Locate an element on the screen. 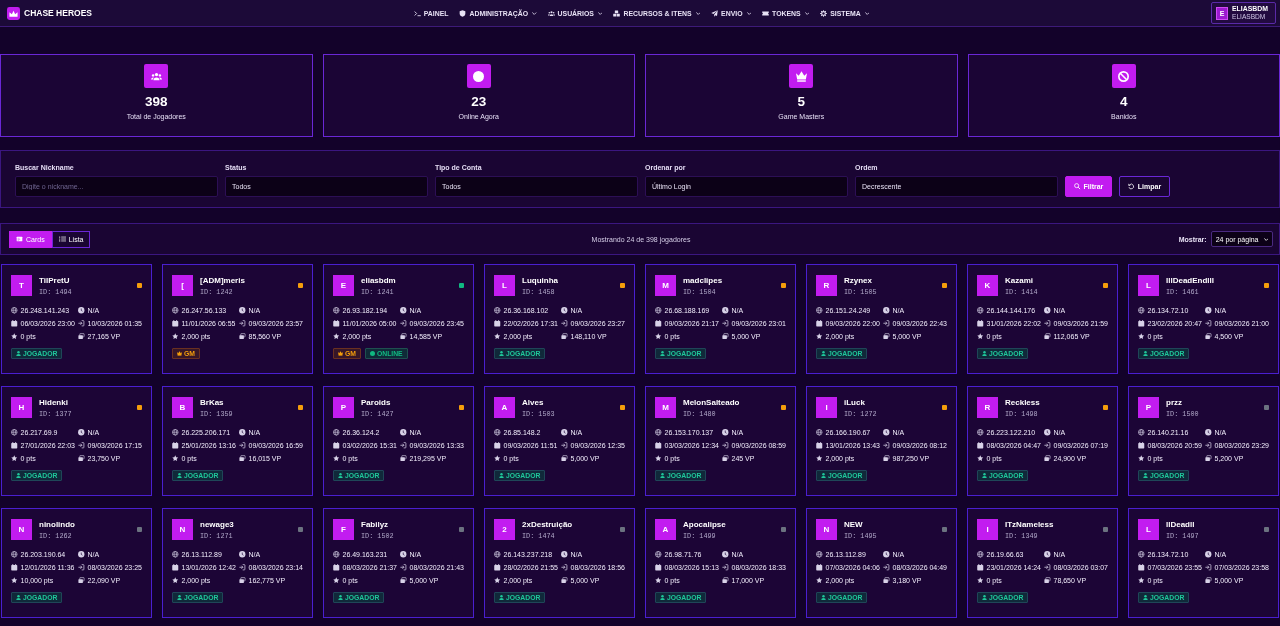 The width and height of the screenshot is (1280, 626). logo-icon is located at coordinates (13, 13).